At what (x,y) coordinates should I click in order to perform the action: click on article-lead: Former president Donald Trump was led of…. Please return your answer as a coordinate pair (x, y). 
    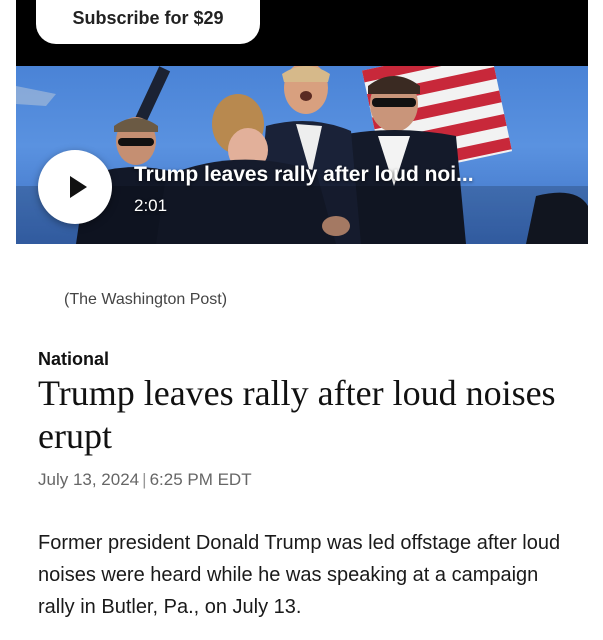
    Looking at the image, I should click on (299, 575).